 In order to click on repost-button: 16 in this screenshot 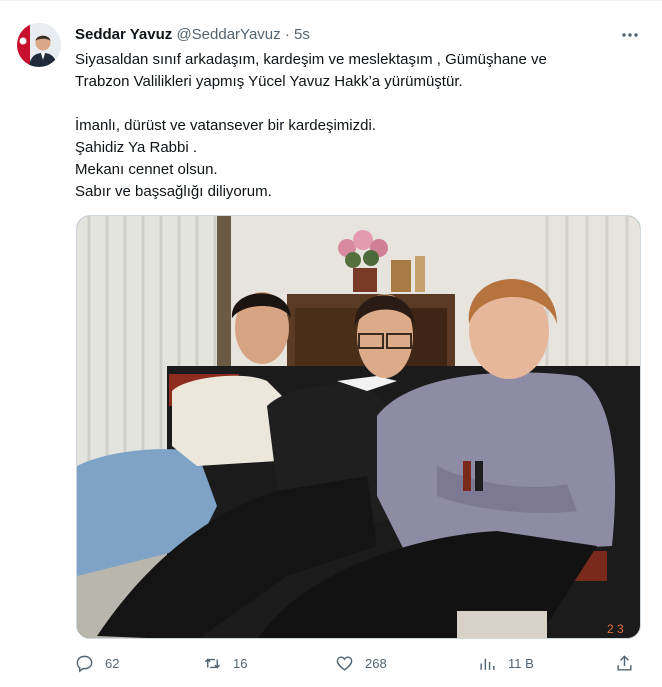, I will do `click(225, 663)`.